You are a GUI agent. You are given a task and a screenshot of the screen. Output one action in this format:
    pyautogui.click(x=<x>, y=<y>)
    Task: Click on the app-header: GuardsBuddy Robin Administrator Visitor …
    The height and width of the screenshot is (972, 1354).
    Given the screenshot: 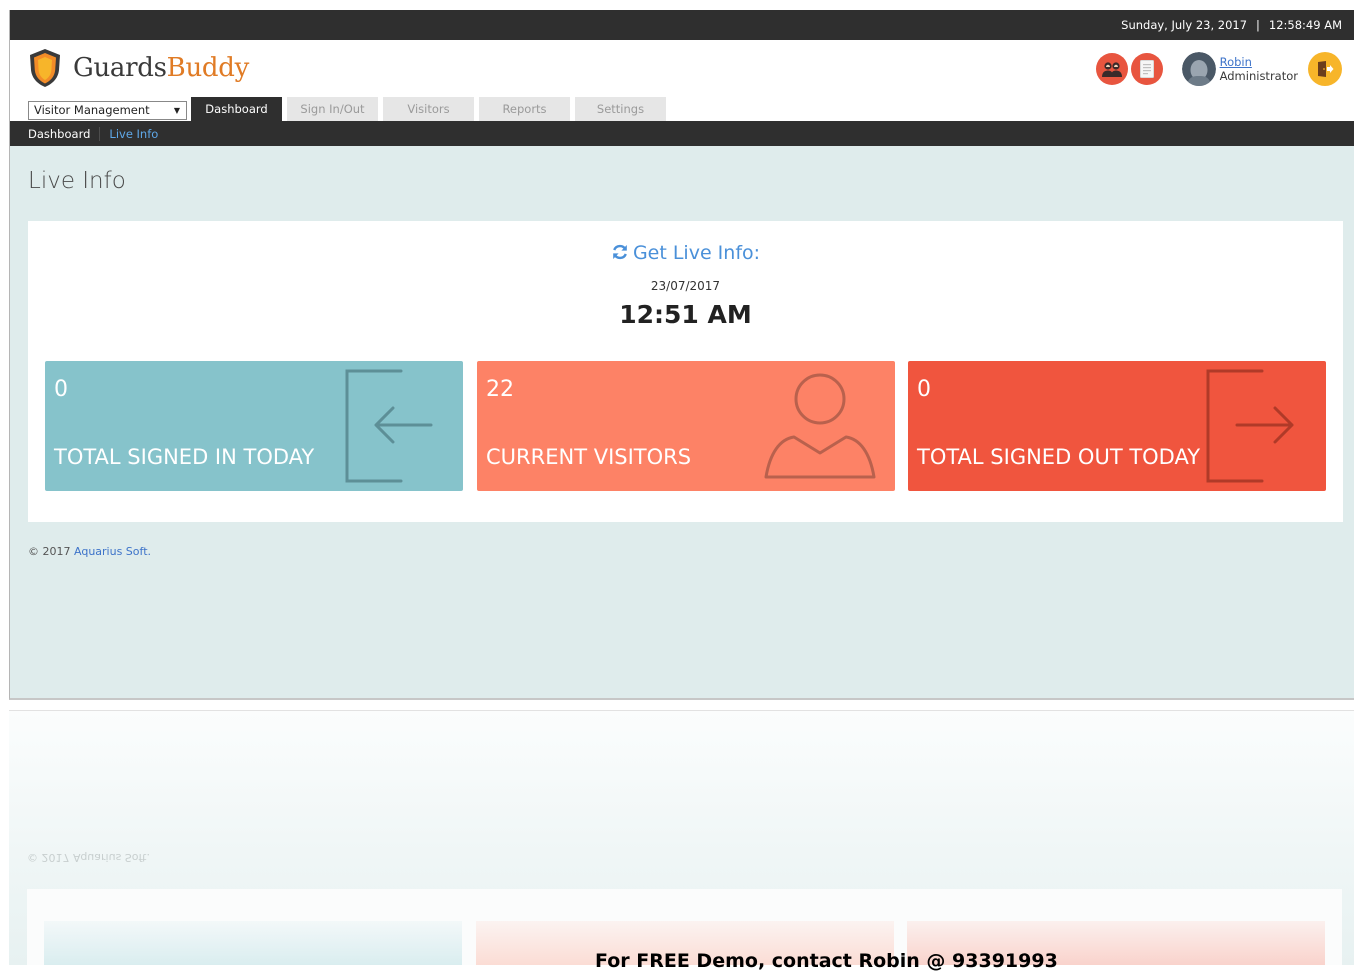 What is the action you would take?
    pyautogui.click(x=682, y=80)
    